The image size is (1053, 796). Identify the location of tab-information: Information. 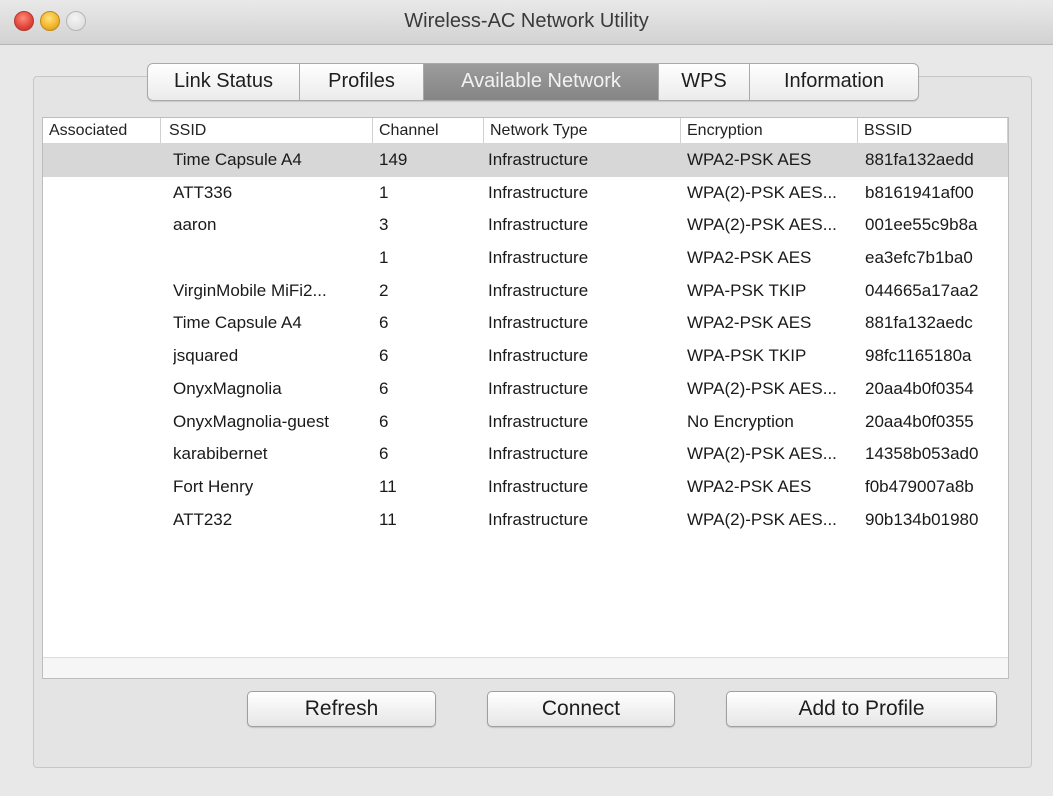
(834, 82).